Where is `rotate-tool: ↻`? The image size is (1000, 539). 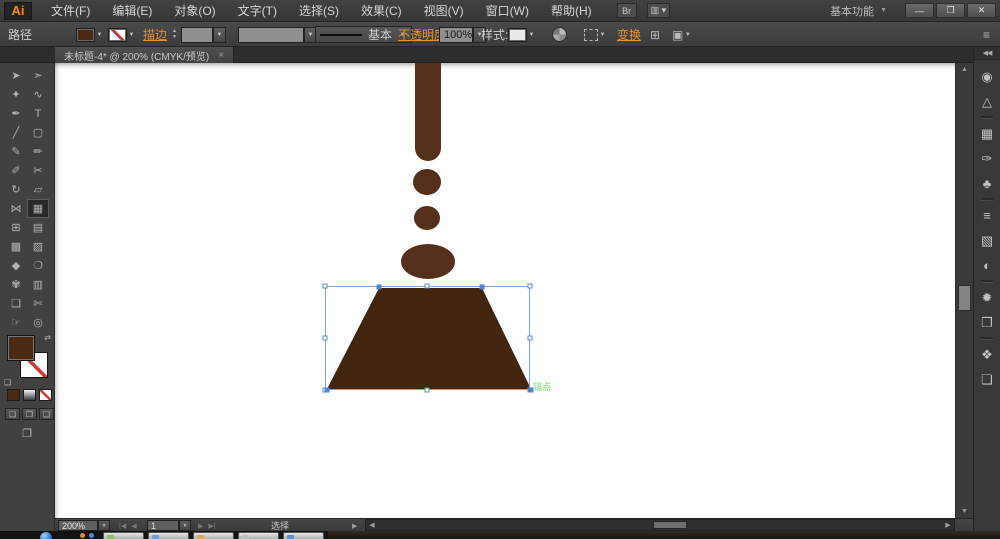 rotate-tool: ↻ is located at coordinates (16, 189).